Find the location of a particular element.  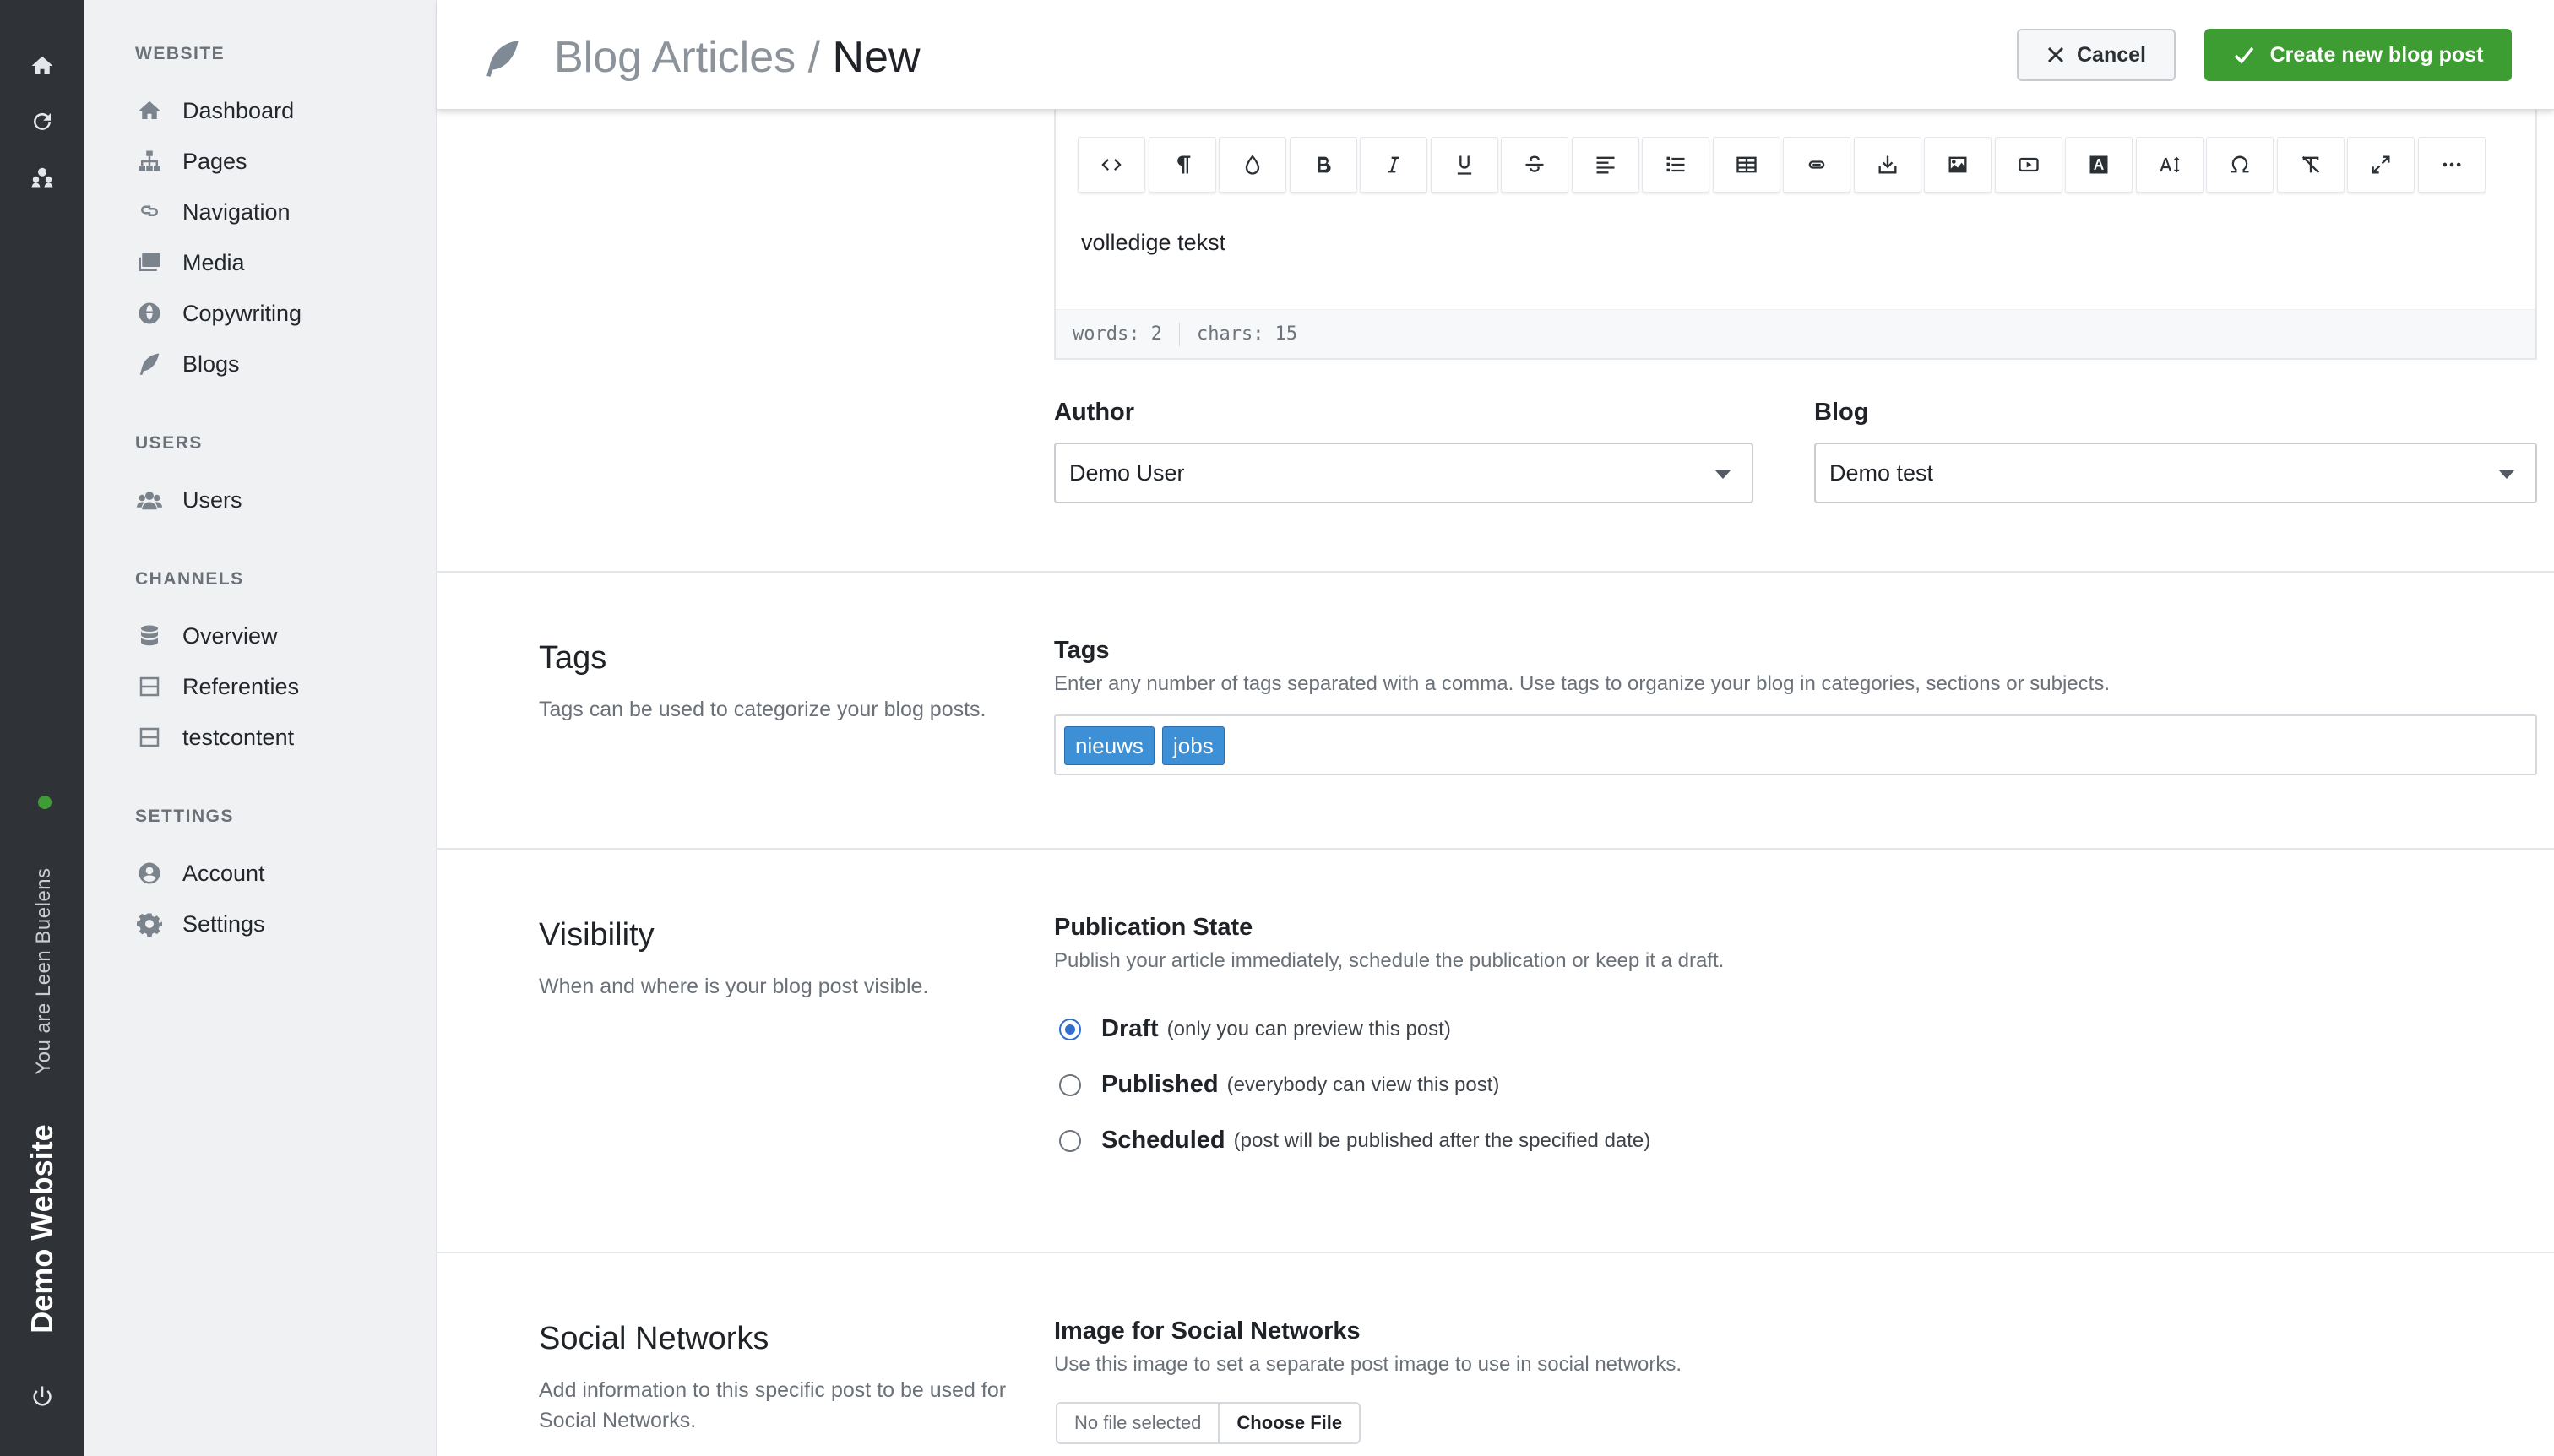

radio-option-published: Published (everybody can view this post) is located at coordinates (1279, 1085).